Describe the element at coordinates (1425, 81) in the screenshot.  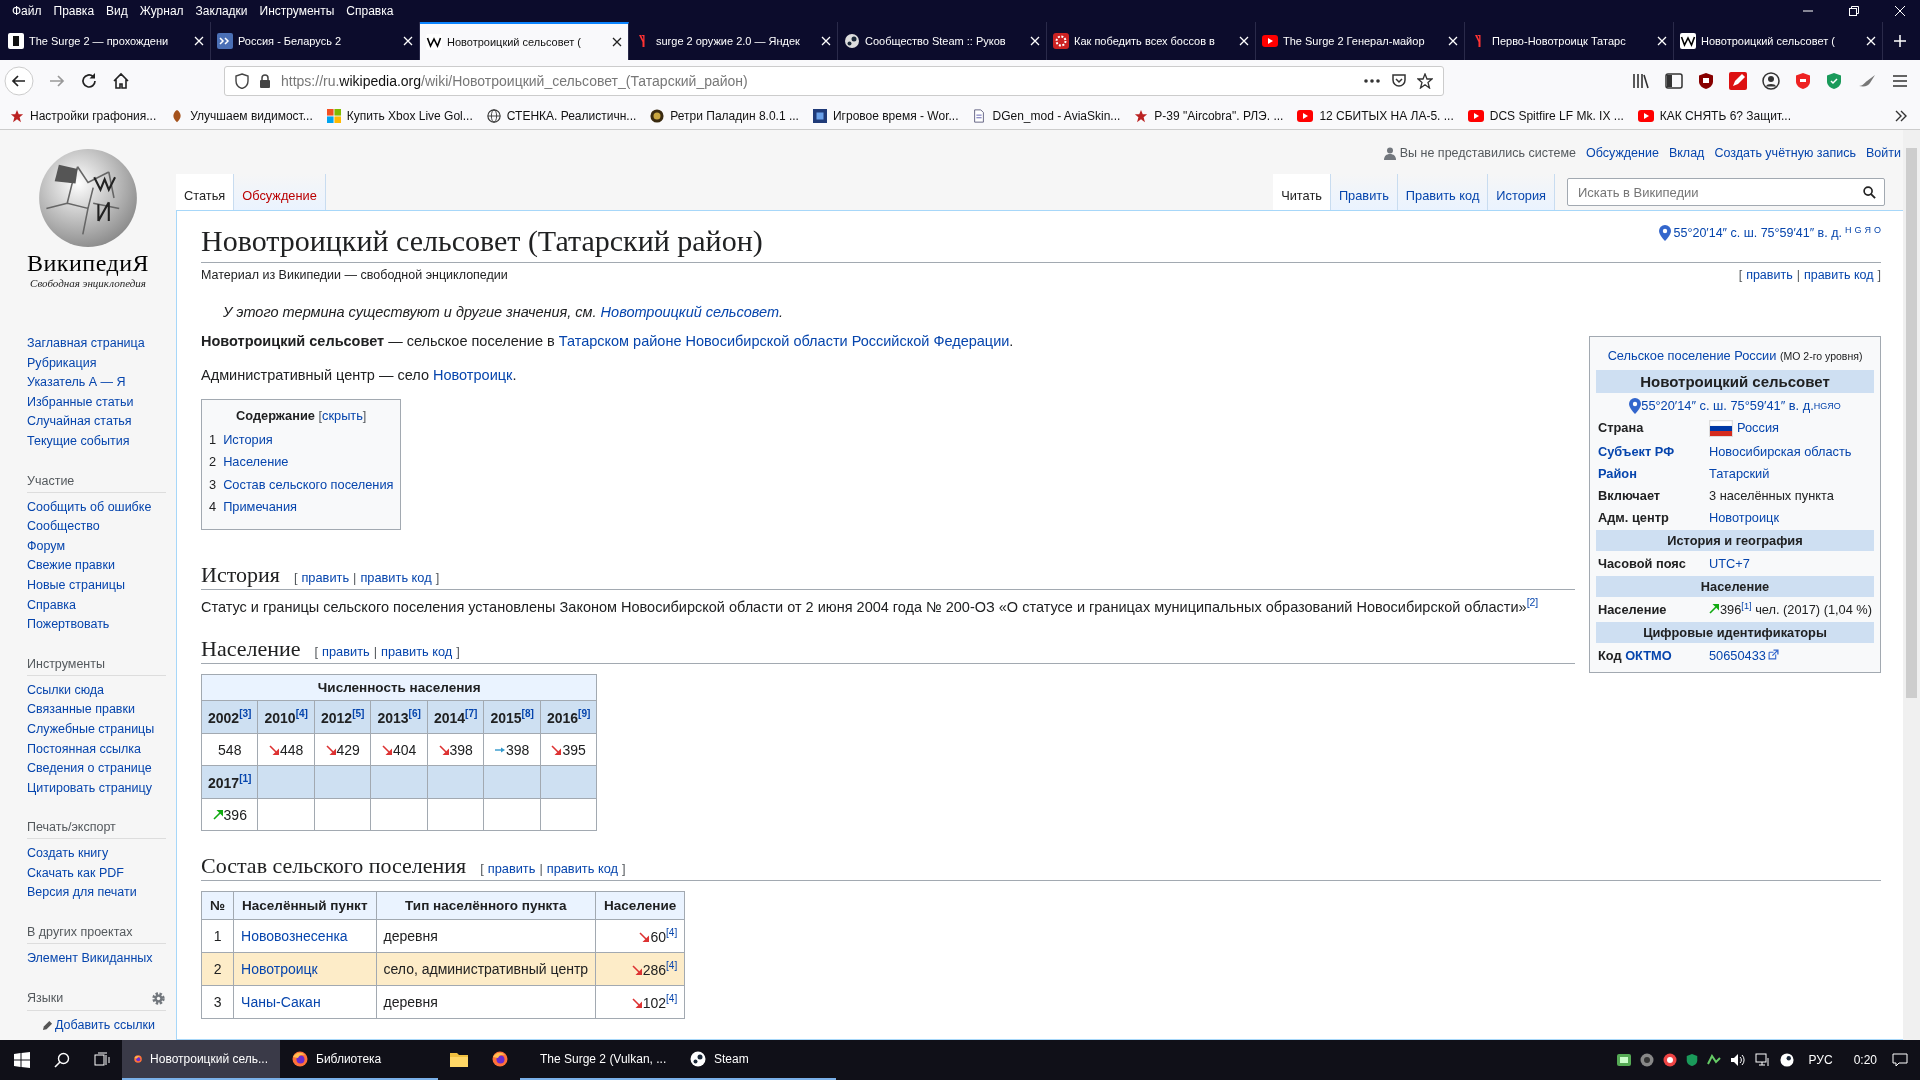
I see `star-icon` at that location.